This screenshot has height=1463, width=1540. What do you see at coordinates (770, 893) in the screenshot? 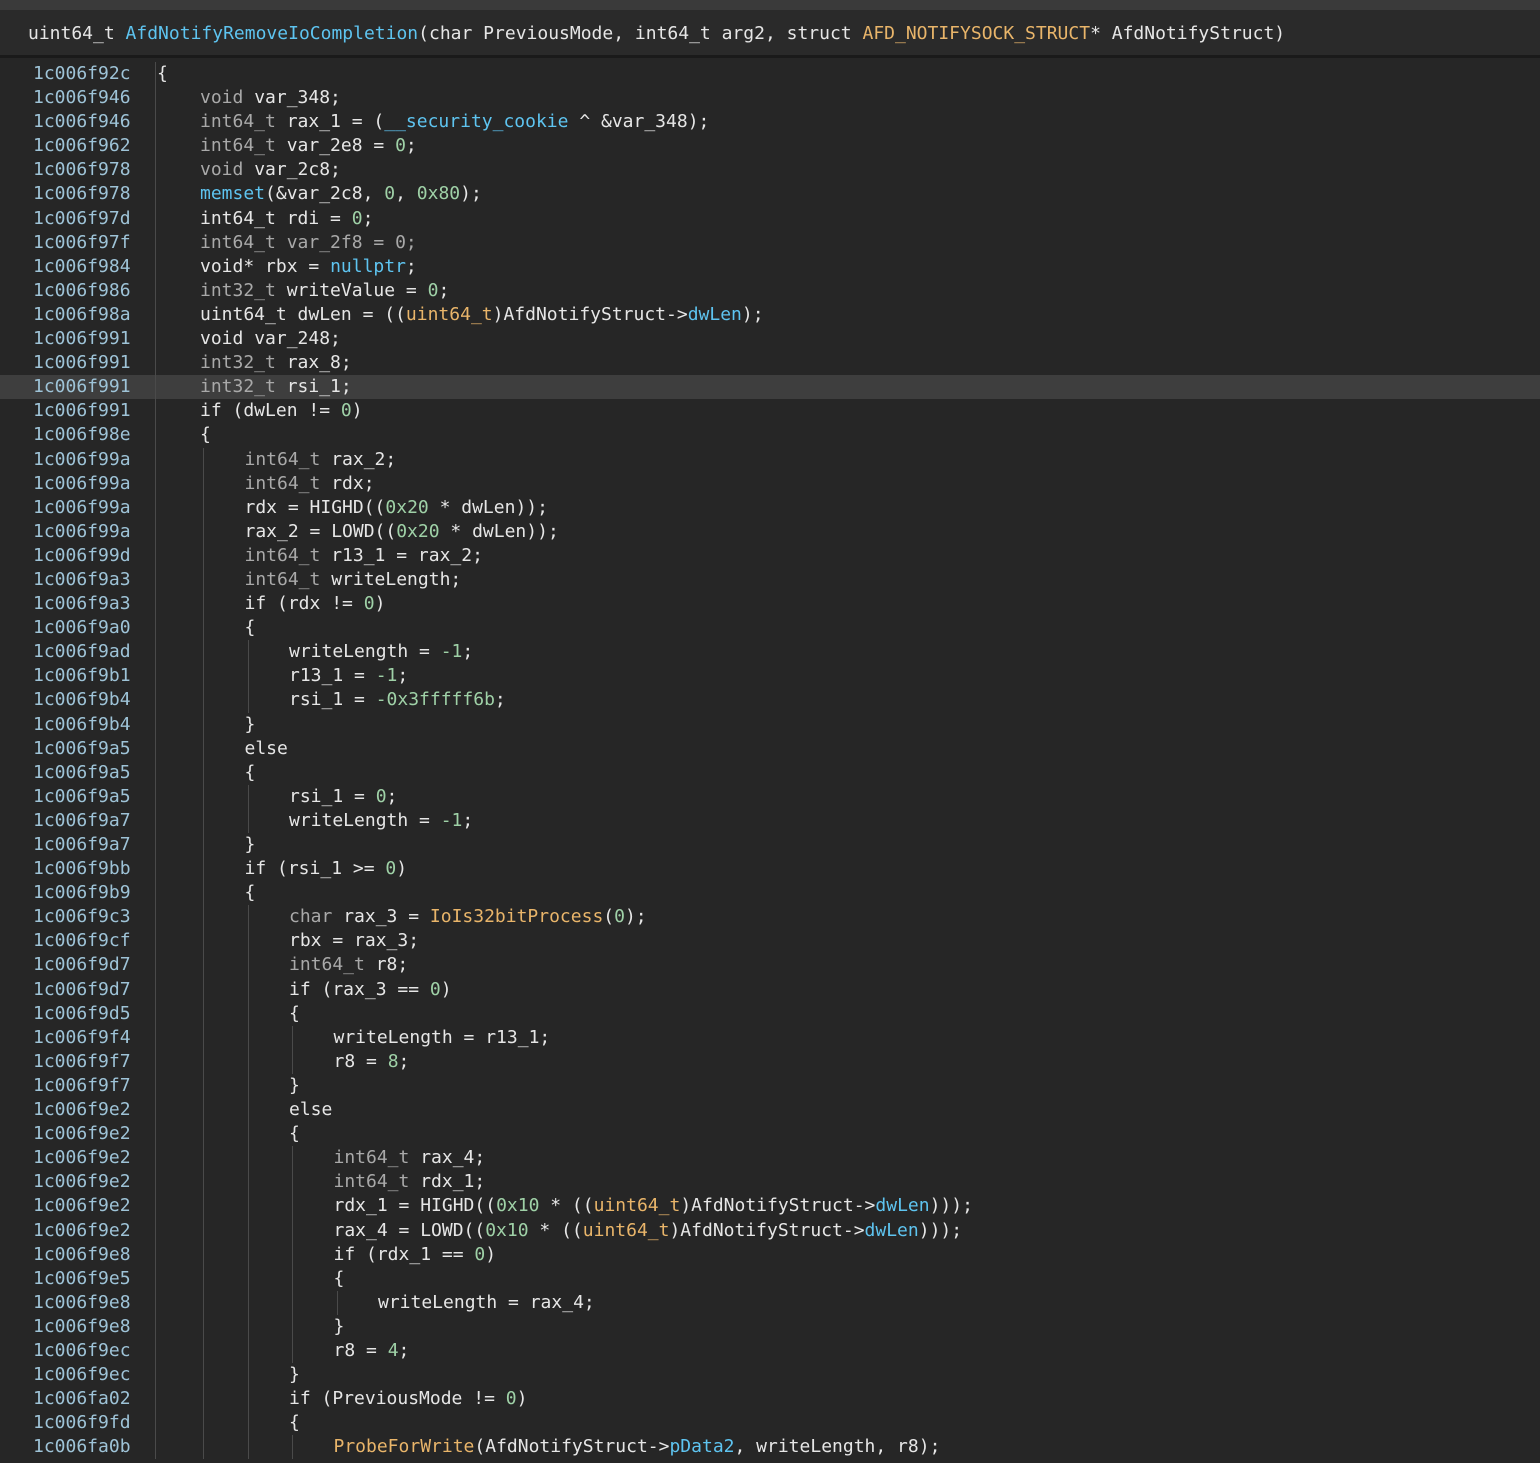
I see `code-line: 1c006f9b9 {` at bounding box center [770, 893].